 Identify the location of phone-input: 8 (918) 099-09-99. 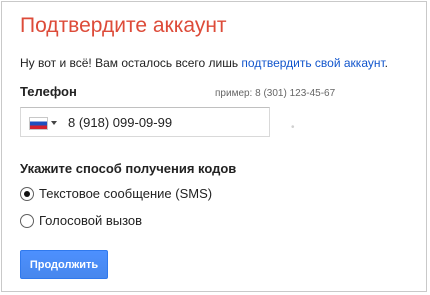
(145, 122).